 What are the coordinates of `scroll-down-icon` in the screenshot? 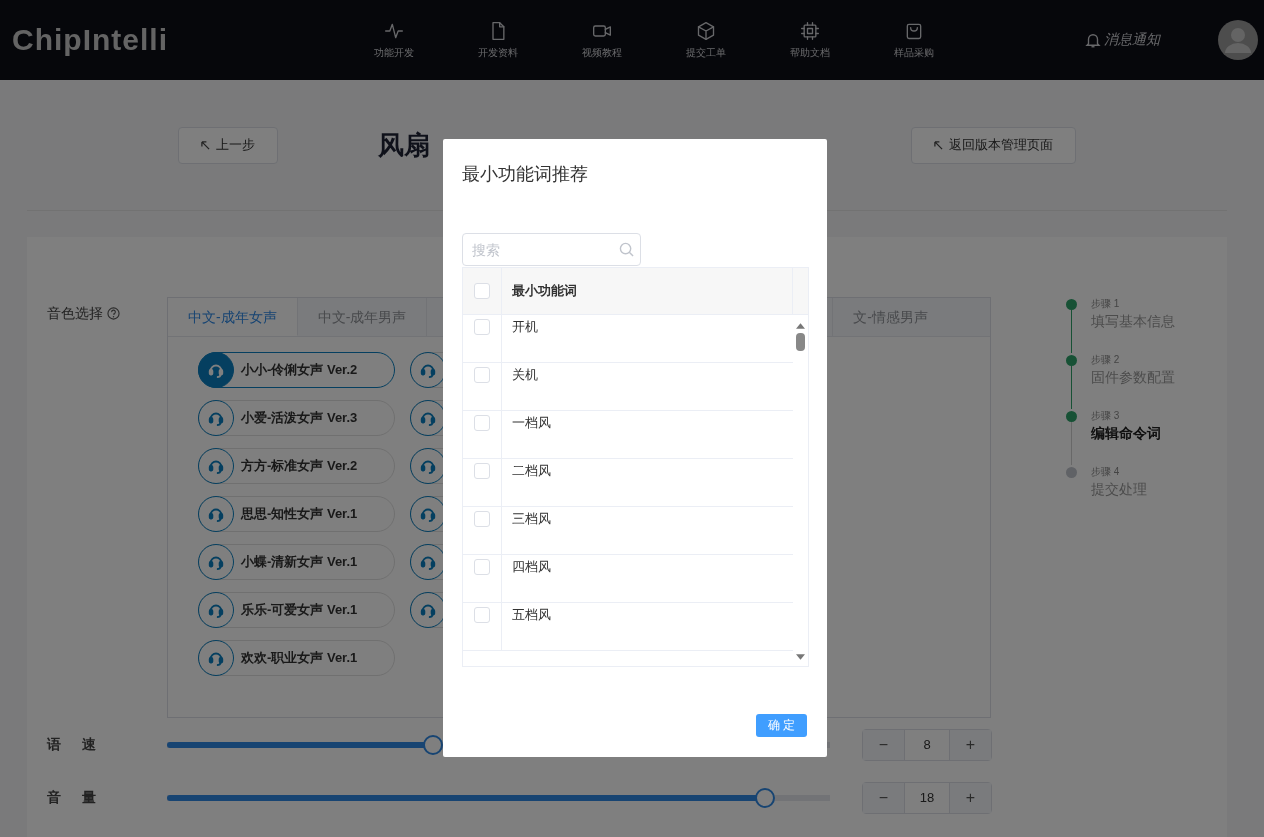 It's located at (800, 657).